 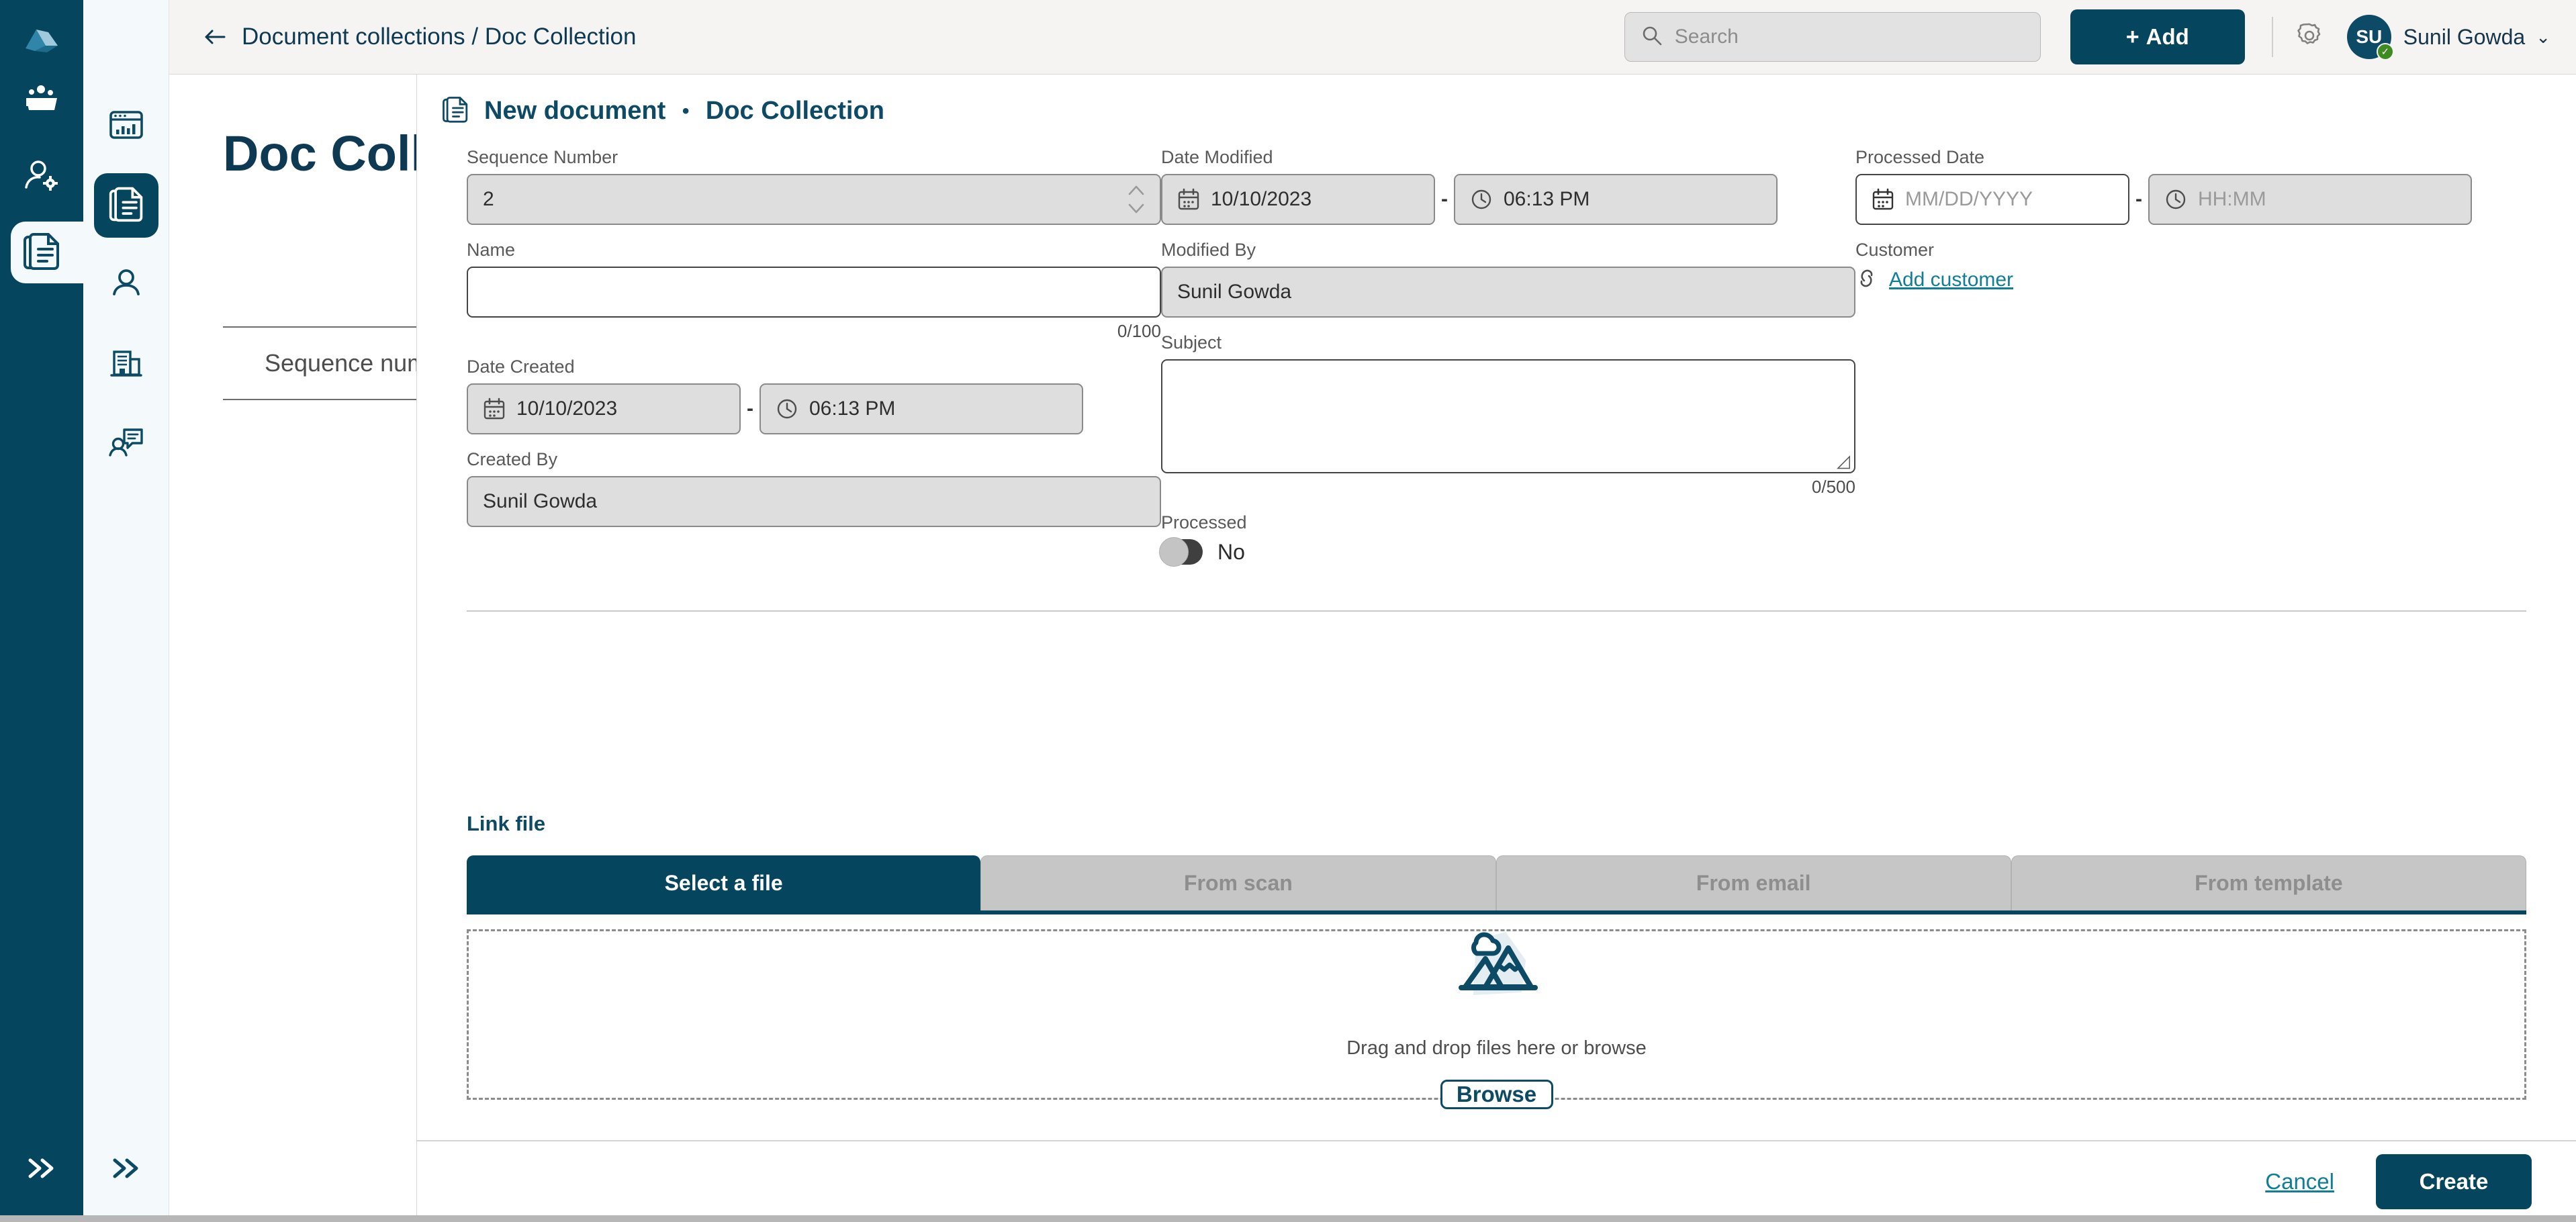 I want to click on sidebar-item-person, so click(x=126, y=284).